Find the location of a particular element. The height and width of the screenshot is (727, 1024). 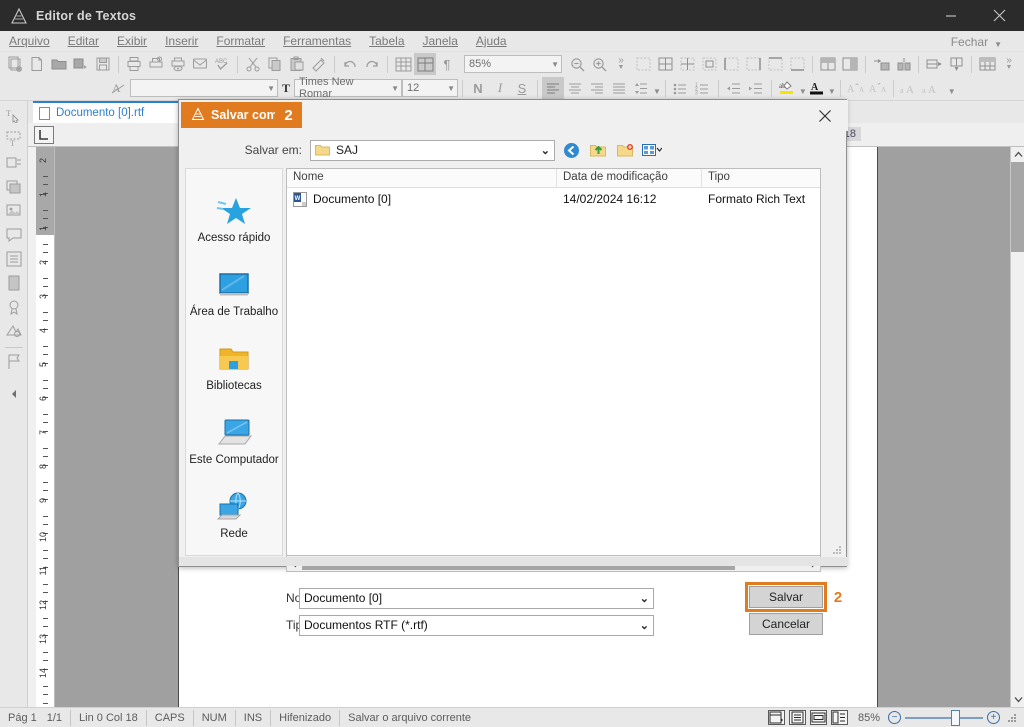

border-all-icon is located at coordinates (665, 64).